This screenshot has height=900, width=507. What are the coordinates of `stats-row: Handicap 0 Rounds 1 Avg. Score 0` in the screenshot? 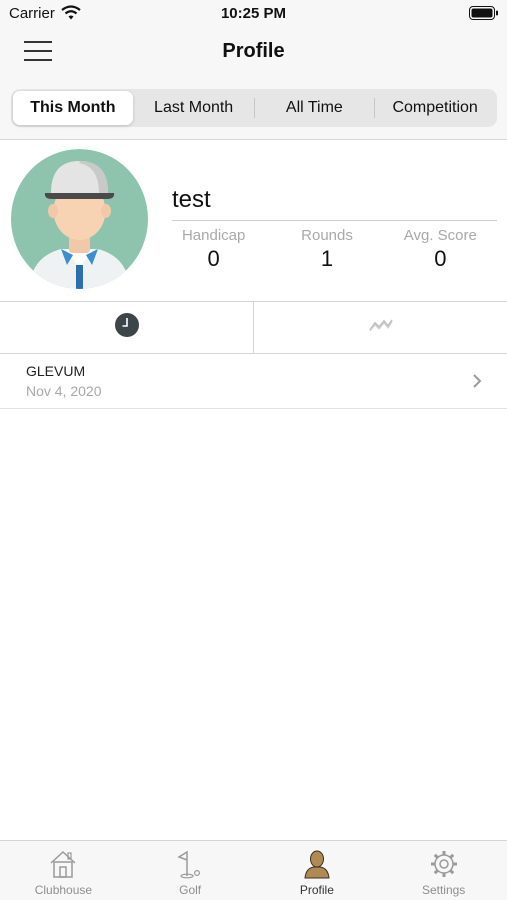 It's located at (327, 249).